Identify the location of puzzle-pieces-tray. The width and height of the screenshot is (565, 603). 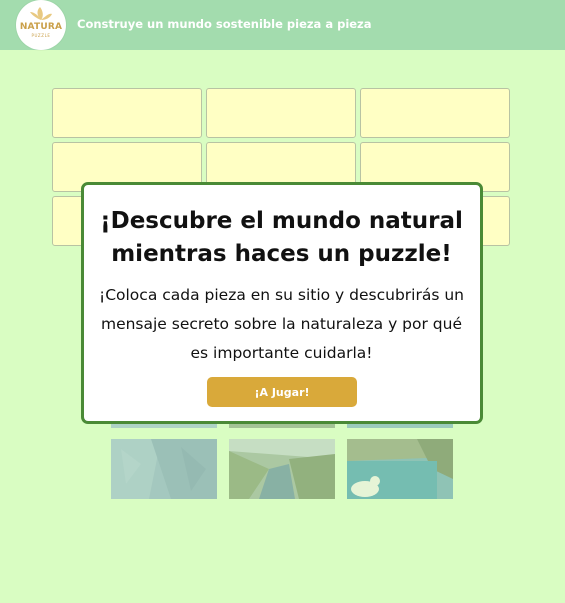
(282, 460).